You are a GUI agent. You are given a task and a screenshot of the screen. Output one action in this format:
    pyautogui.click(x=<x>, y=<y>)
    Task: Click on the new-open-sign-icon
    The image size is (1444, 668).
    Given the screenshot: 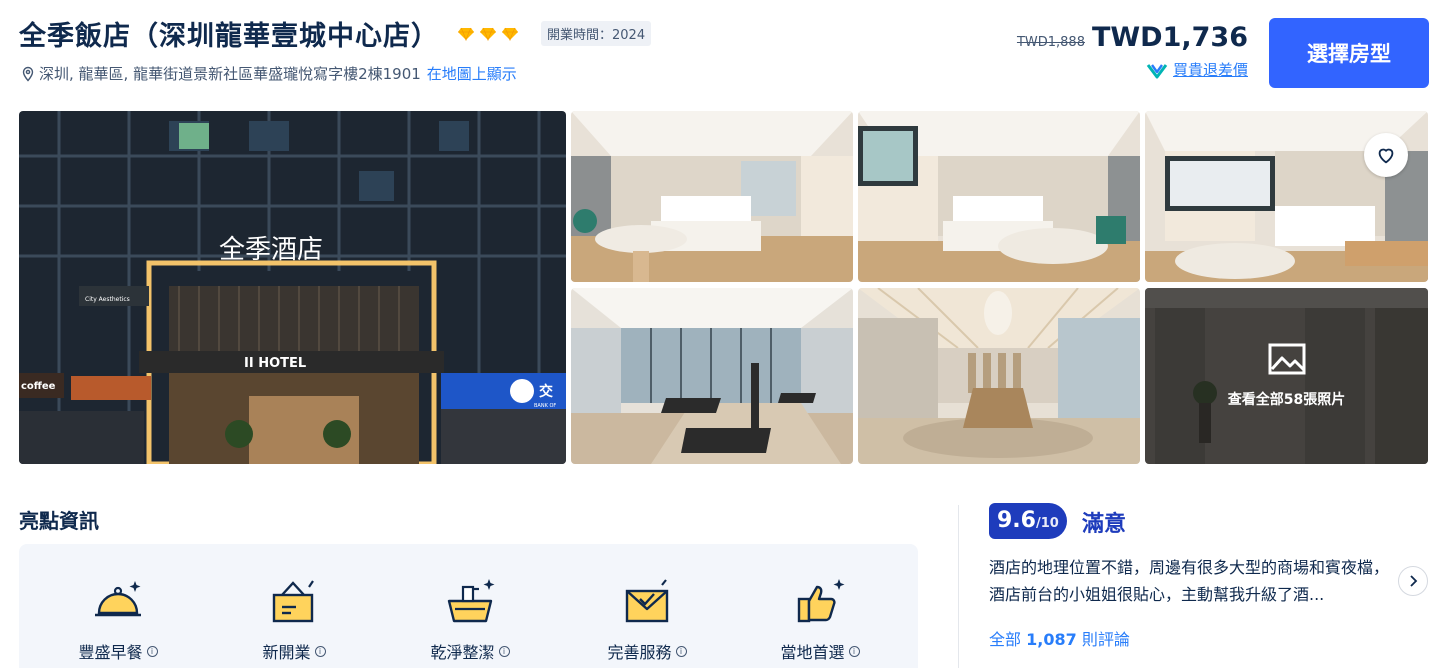 What is the action you would take?
    pyautogui.click(x=293, y=601)
    